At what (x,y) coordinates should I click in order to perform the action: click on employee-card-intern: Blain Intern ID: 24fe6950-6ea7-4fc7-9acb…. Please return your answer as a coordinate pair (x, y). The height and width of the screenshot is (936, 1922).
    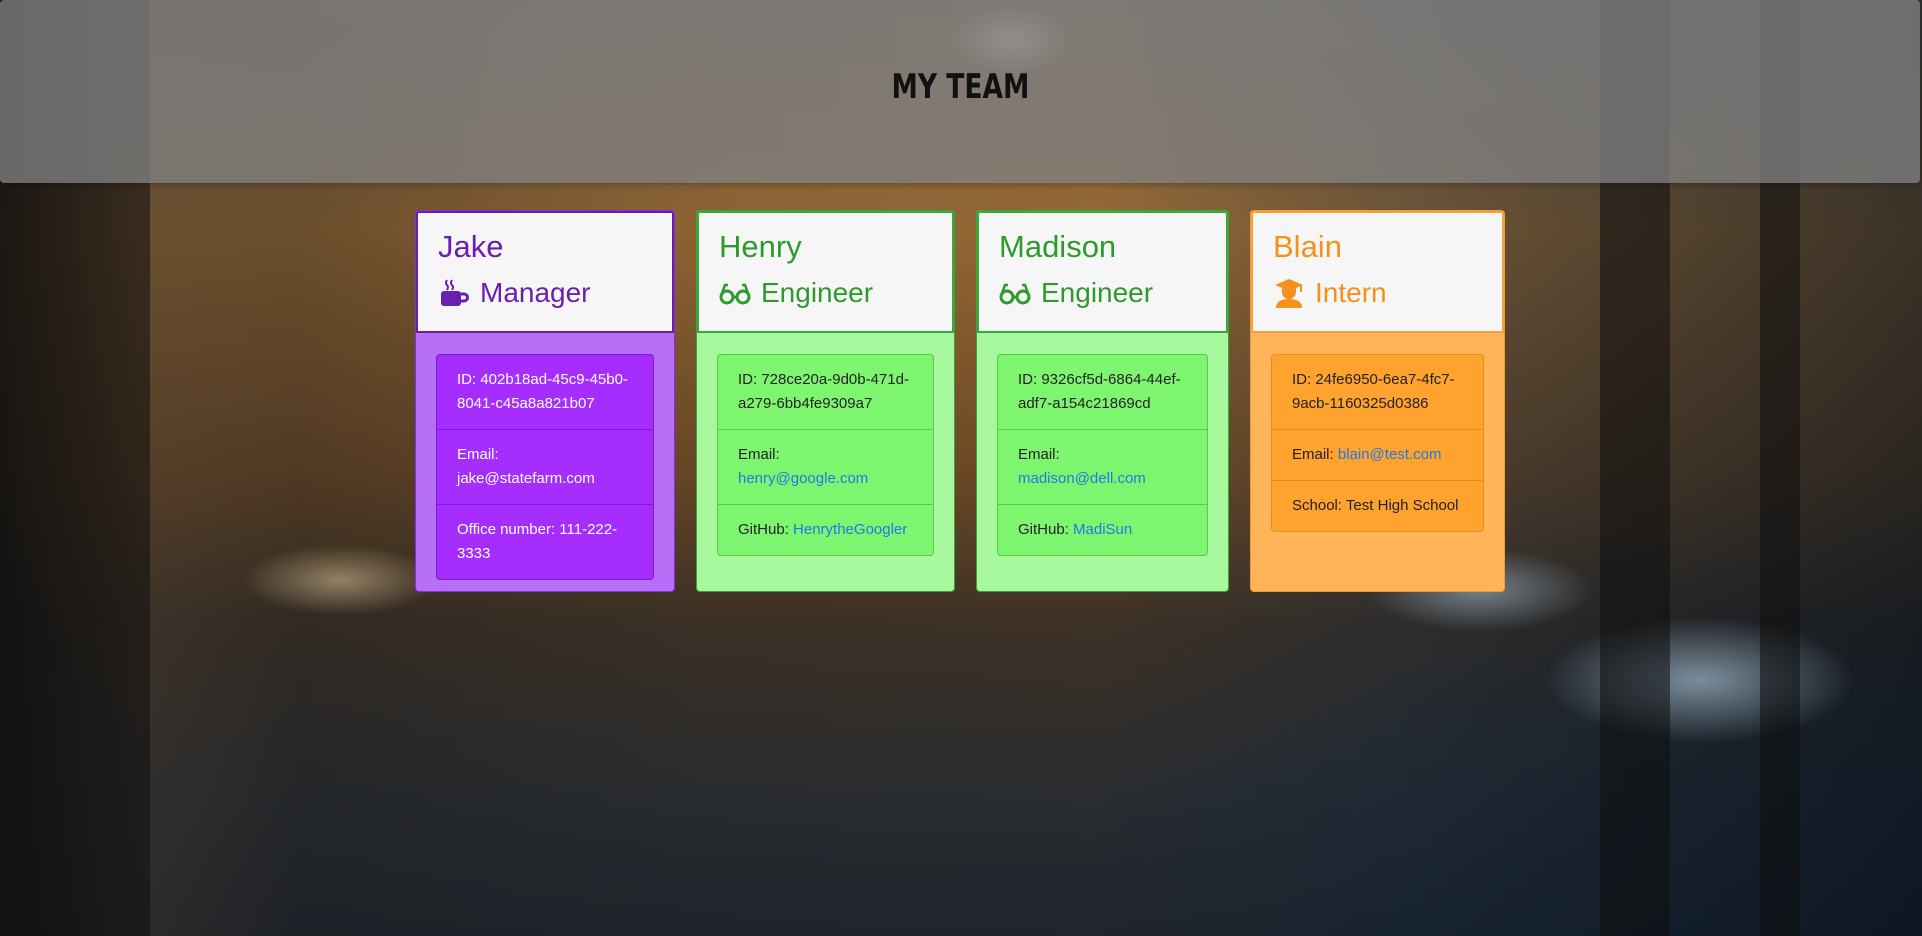
    Looking at the image, I should click on (1377, 401).